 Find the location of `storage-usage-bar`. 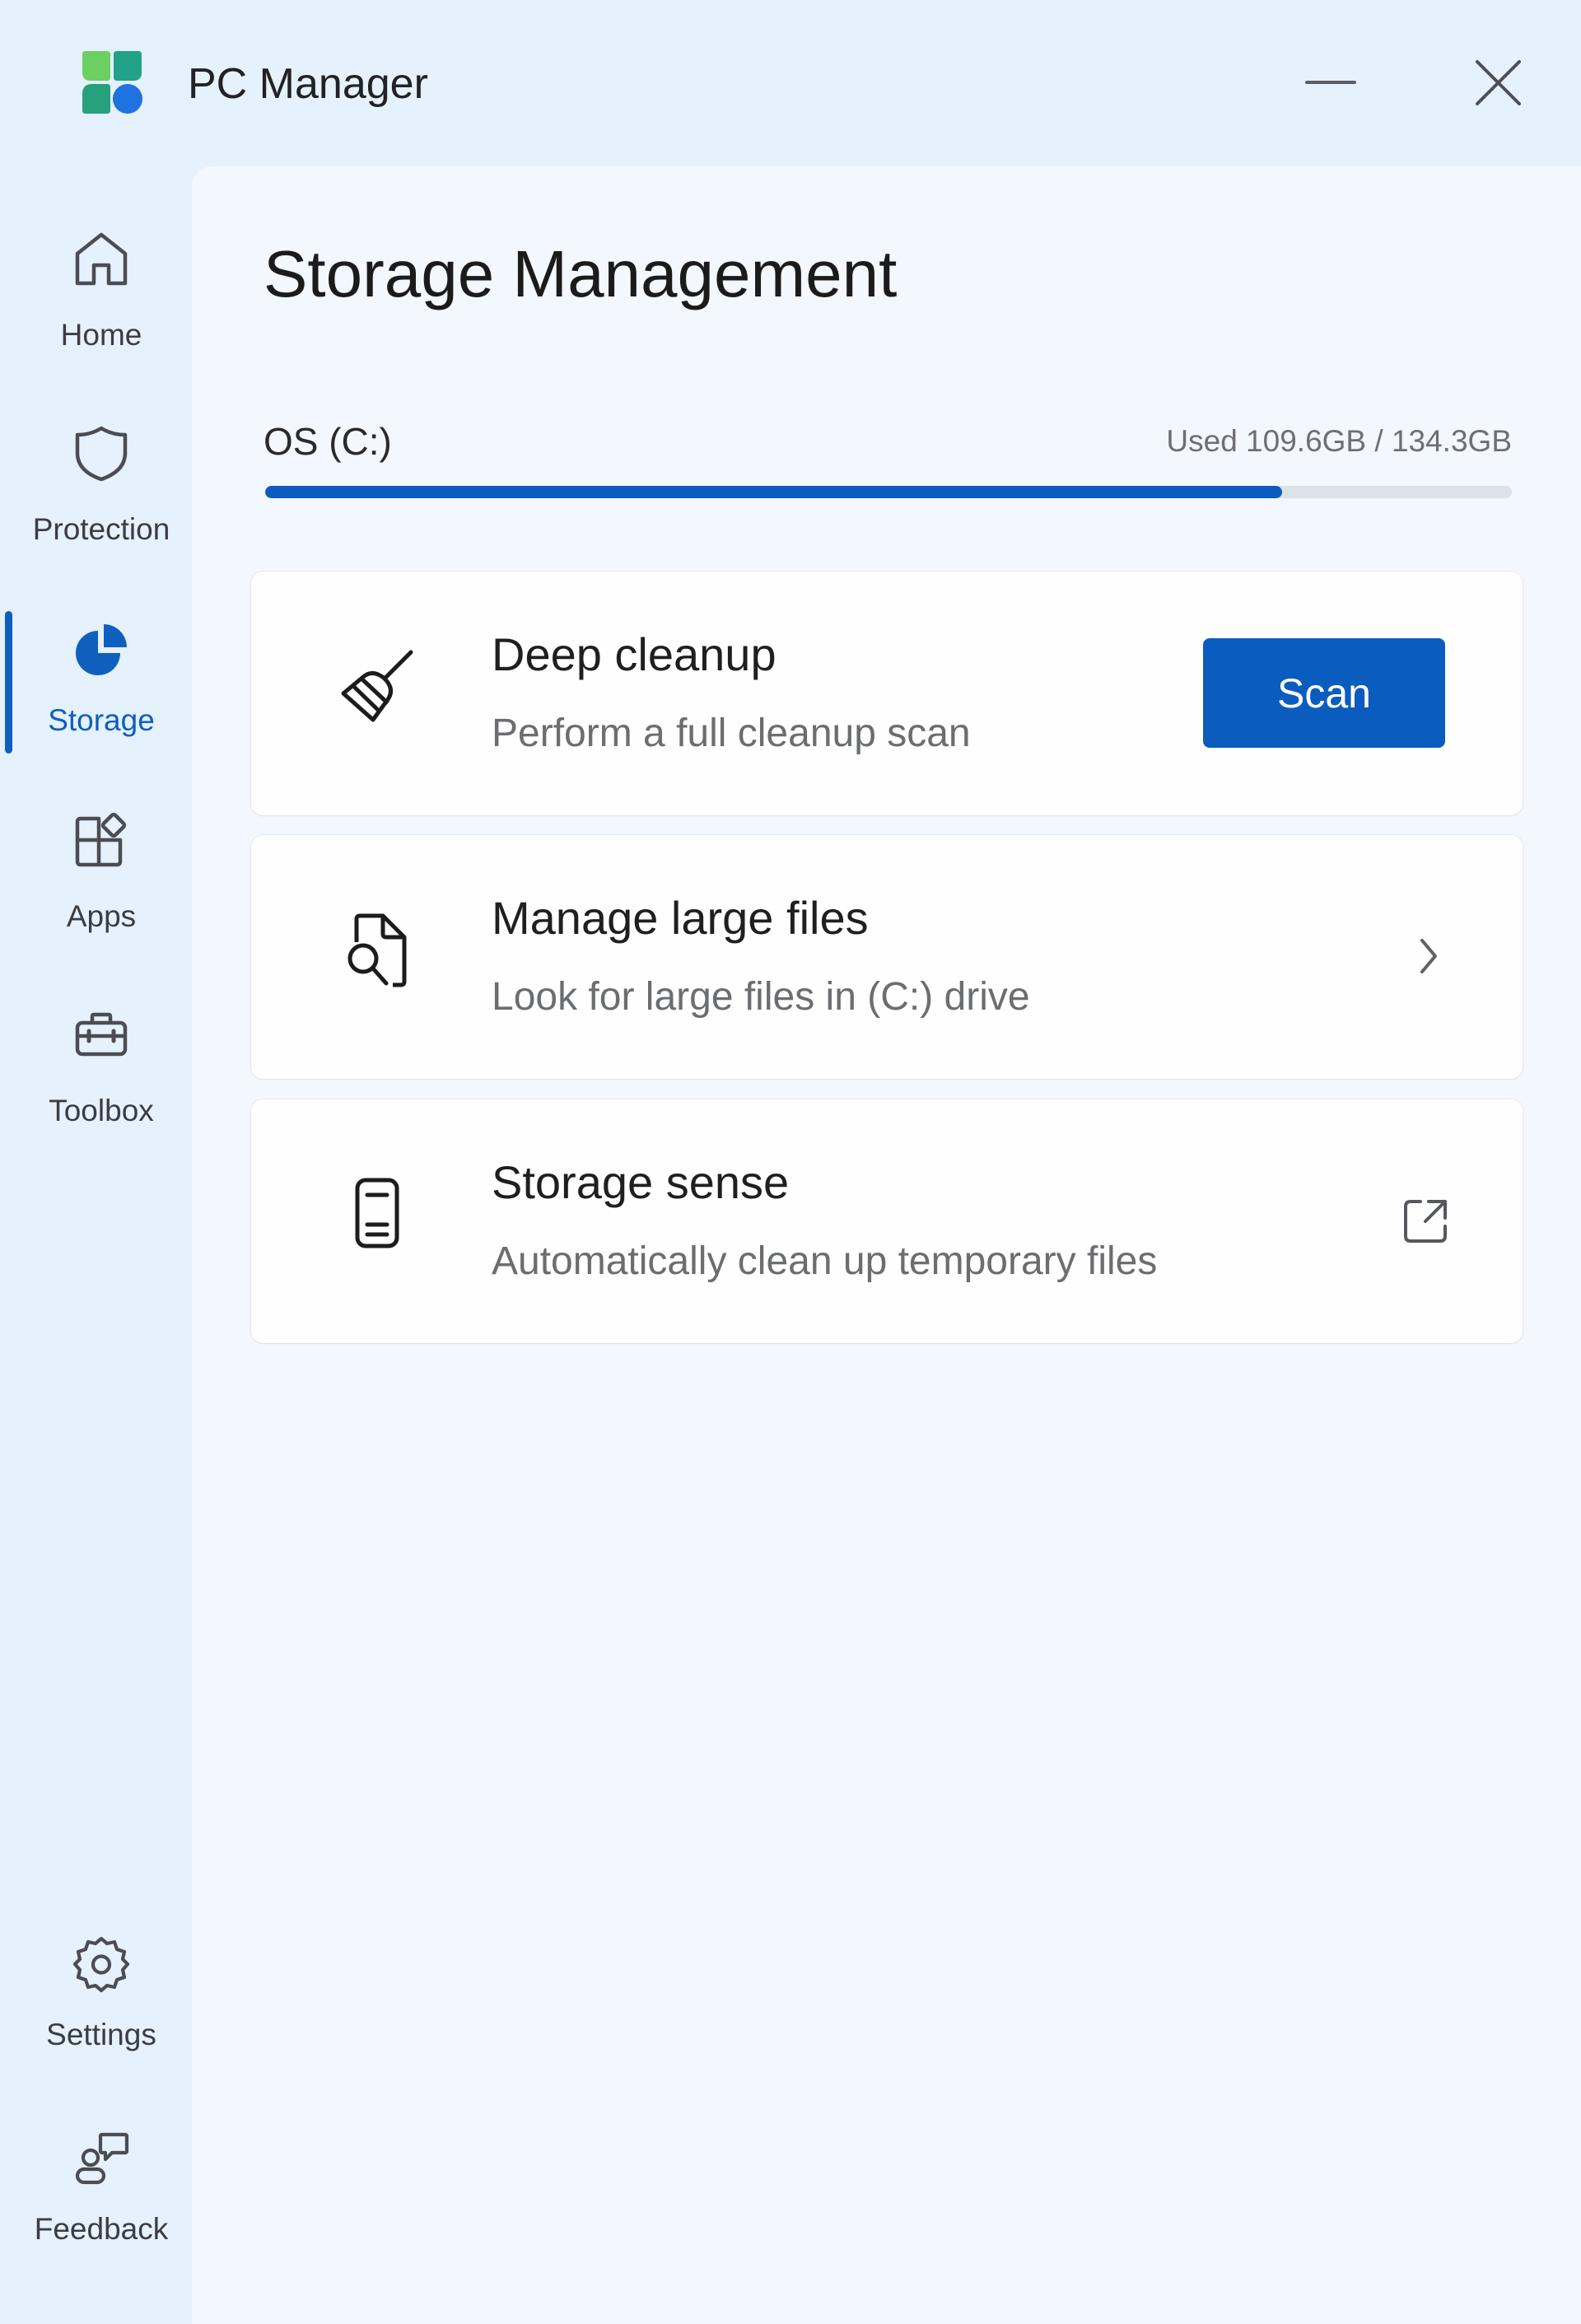

storage-usage-bar is located at coordinates (888, 492).